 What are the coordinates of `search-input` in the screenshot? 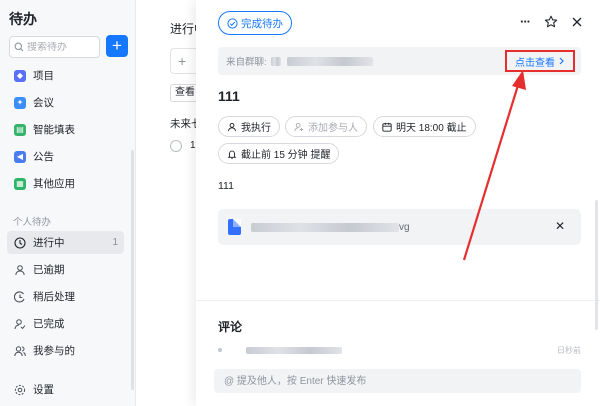 It's located at (60, 47).